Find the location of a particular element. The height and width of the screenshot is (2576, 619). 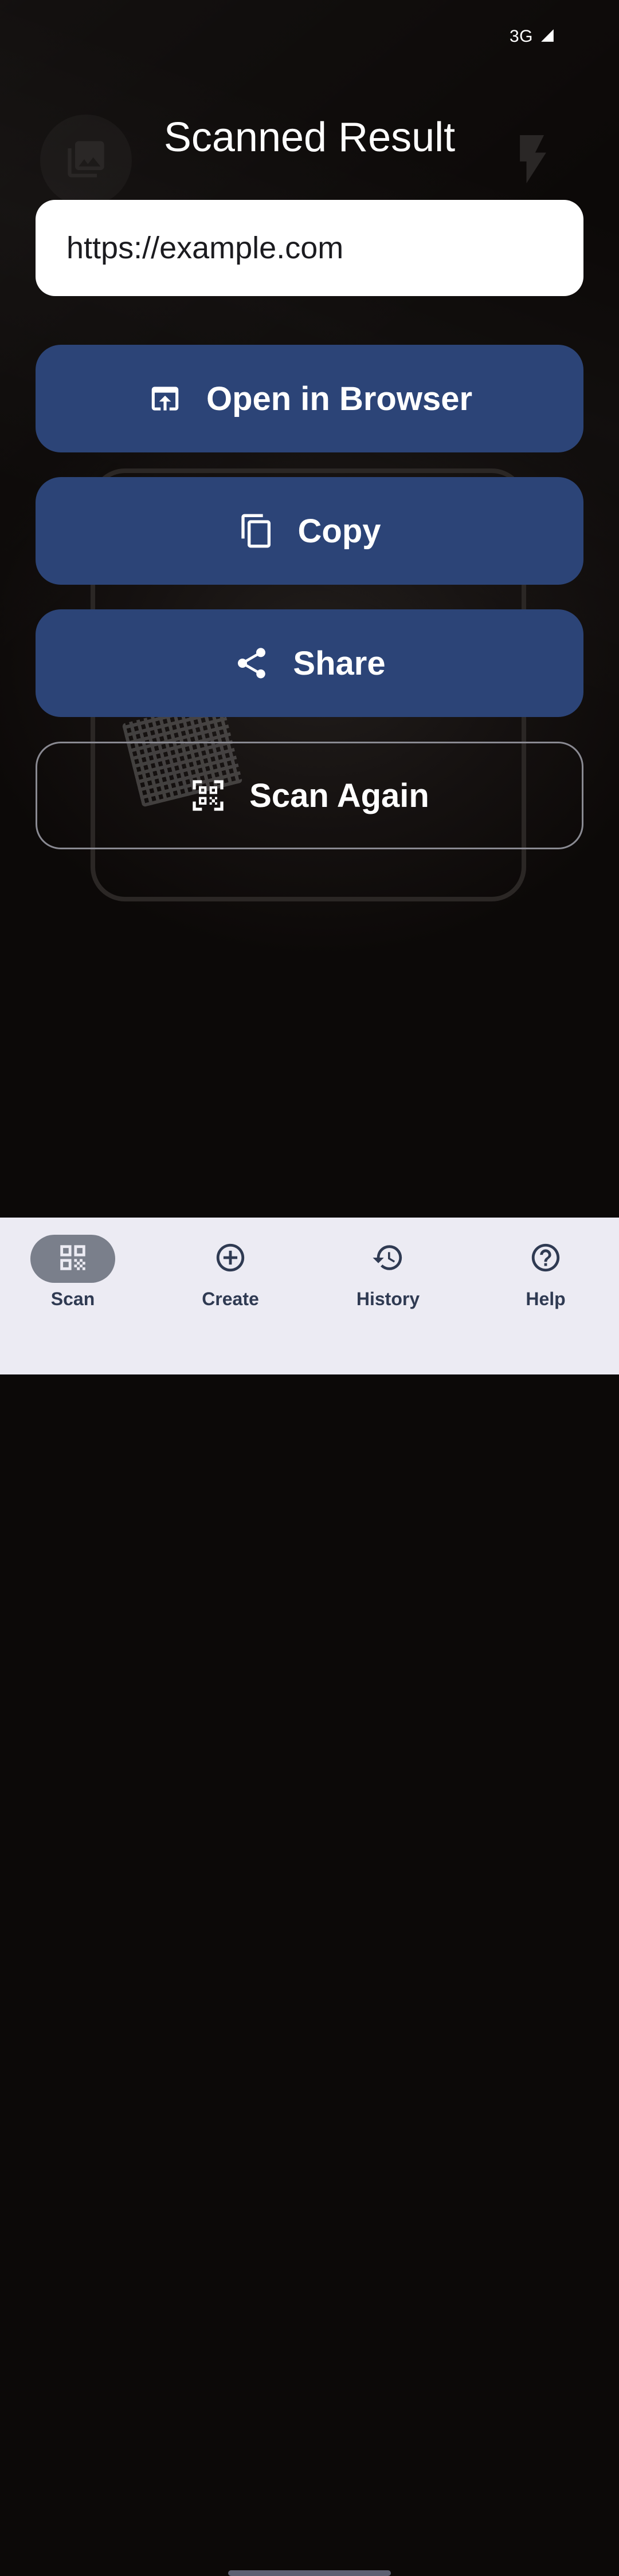

open-in-browser-button: Open in Browser is located at coordinates (309, 398).